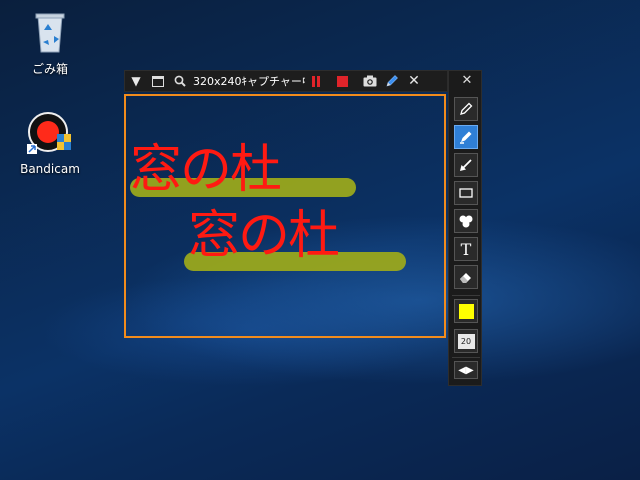  I want to click on close-palette-button: ✕, so click(467, 81).